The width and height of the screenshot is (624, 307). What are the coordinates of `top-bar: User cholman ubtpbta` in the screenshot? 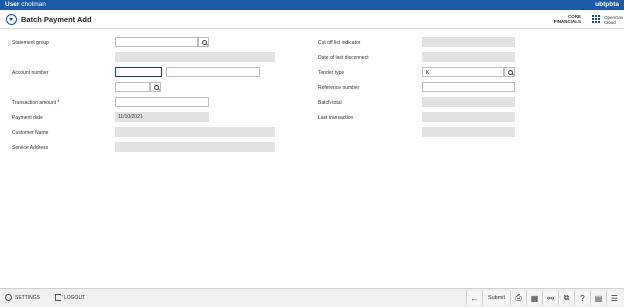 It's located at (312, 5).